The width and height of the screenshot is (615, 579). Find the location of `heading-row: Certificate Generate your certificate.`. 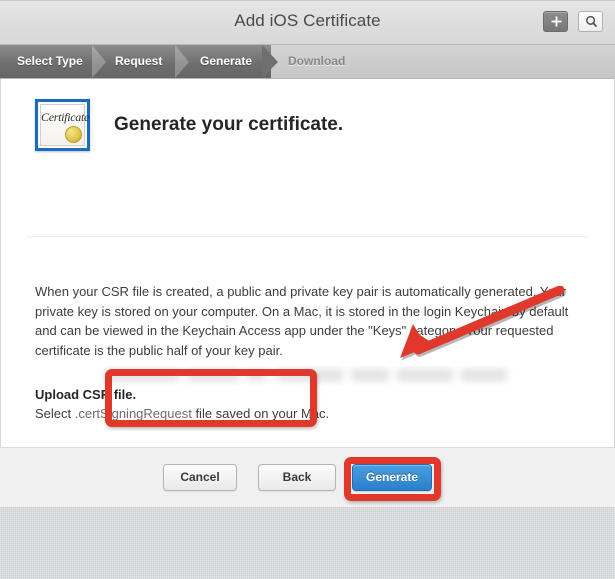

heading-row: Certificate Generate your certificate. is located at coordinates (189, 125).